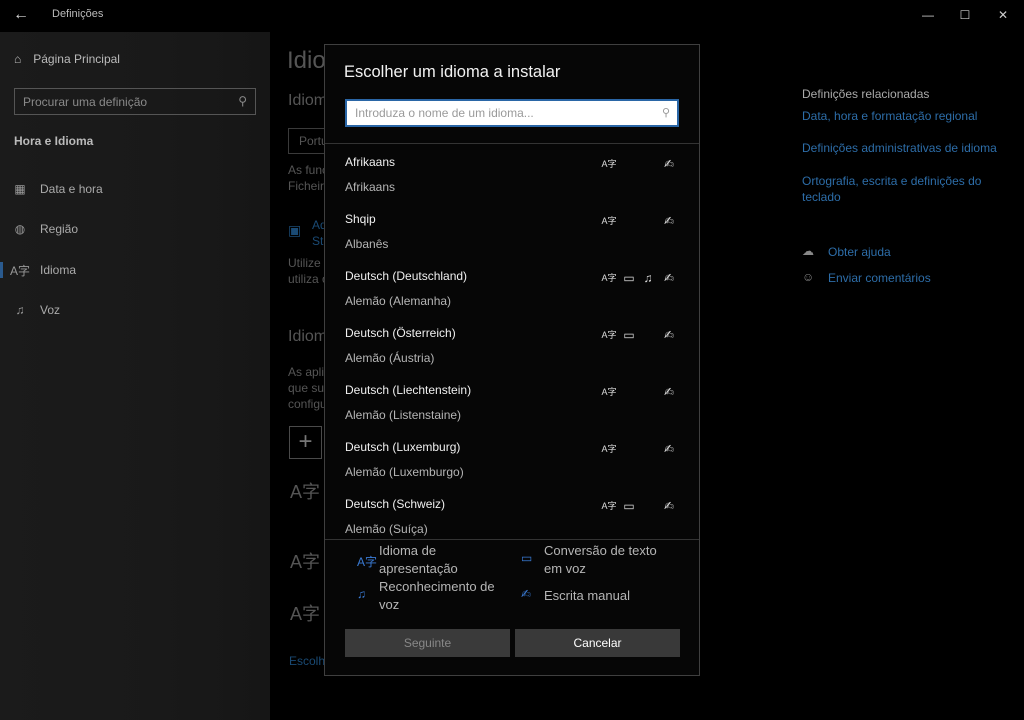 This screenshot has height=720, width=1024. What do you see at coordinates (427, 643) in the screenshot?
I see `next-button: Seguinte` at bounding box center [427, 643].